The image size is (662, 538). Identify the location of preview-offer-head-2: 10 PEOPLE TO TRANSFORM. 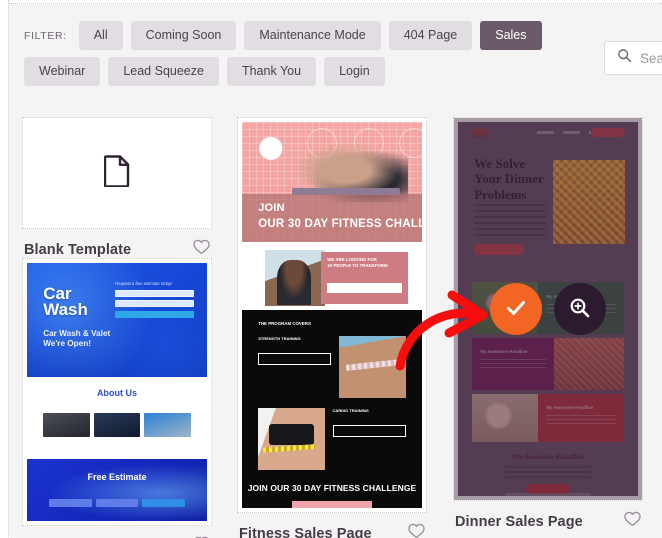
(357, 266).